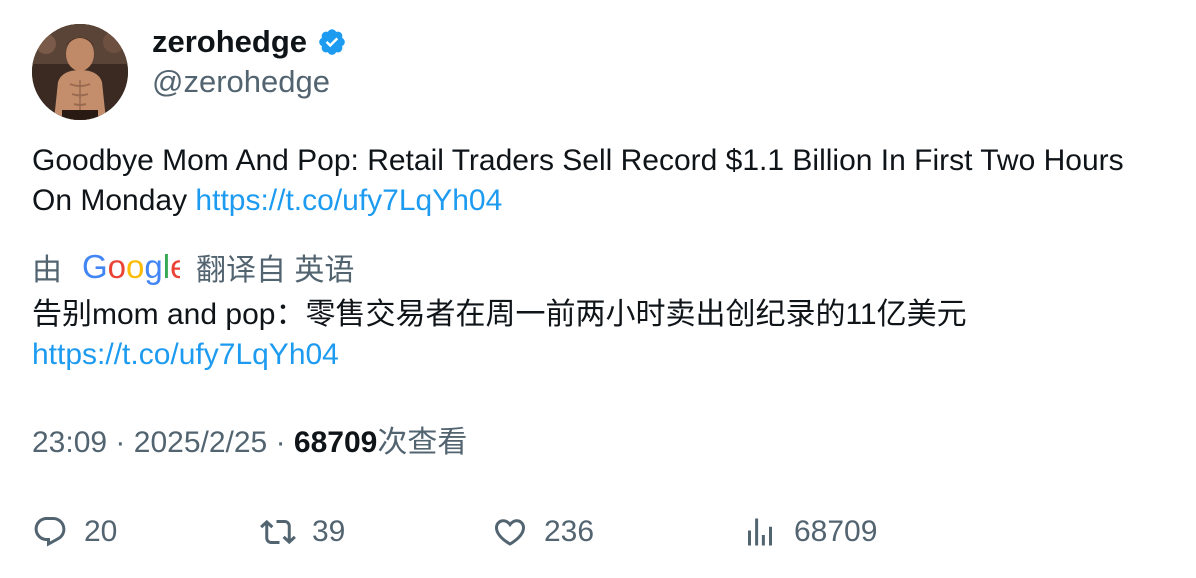 The width and height of the screenshot is (1196, 578). I want to click on translated-link: https://t.co/ufy7LqYh04, so click(592, 355).